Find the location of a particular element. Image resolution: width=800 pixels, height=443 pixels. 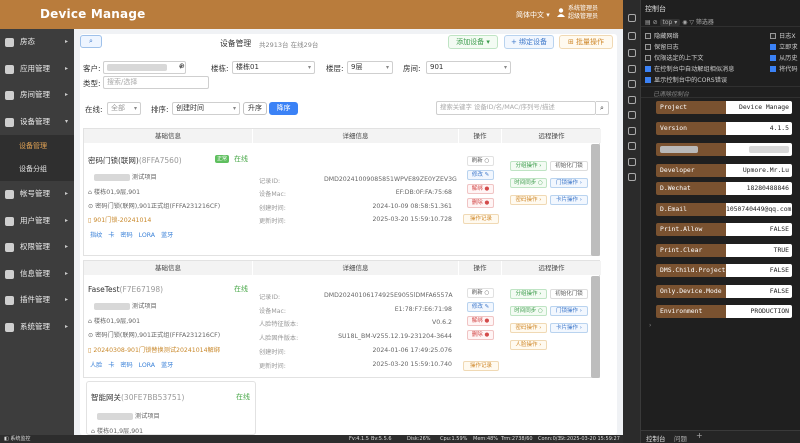

type-select: 搜索/选择 is located at coordinates (156, 82).